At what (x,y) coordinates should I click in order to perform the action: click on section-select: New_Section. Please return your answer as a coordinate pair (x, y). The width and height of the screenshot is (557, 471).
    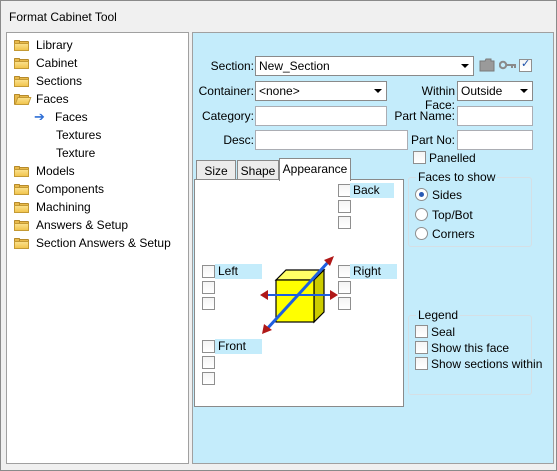
    Looking at the image, I should click on (364, 66).